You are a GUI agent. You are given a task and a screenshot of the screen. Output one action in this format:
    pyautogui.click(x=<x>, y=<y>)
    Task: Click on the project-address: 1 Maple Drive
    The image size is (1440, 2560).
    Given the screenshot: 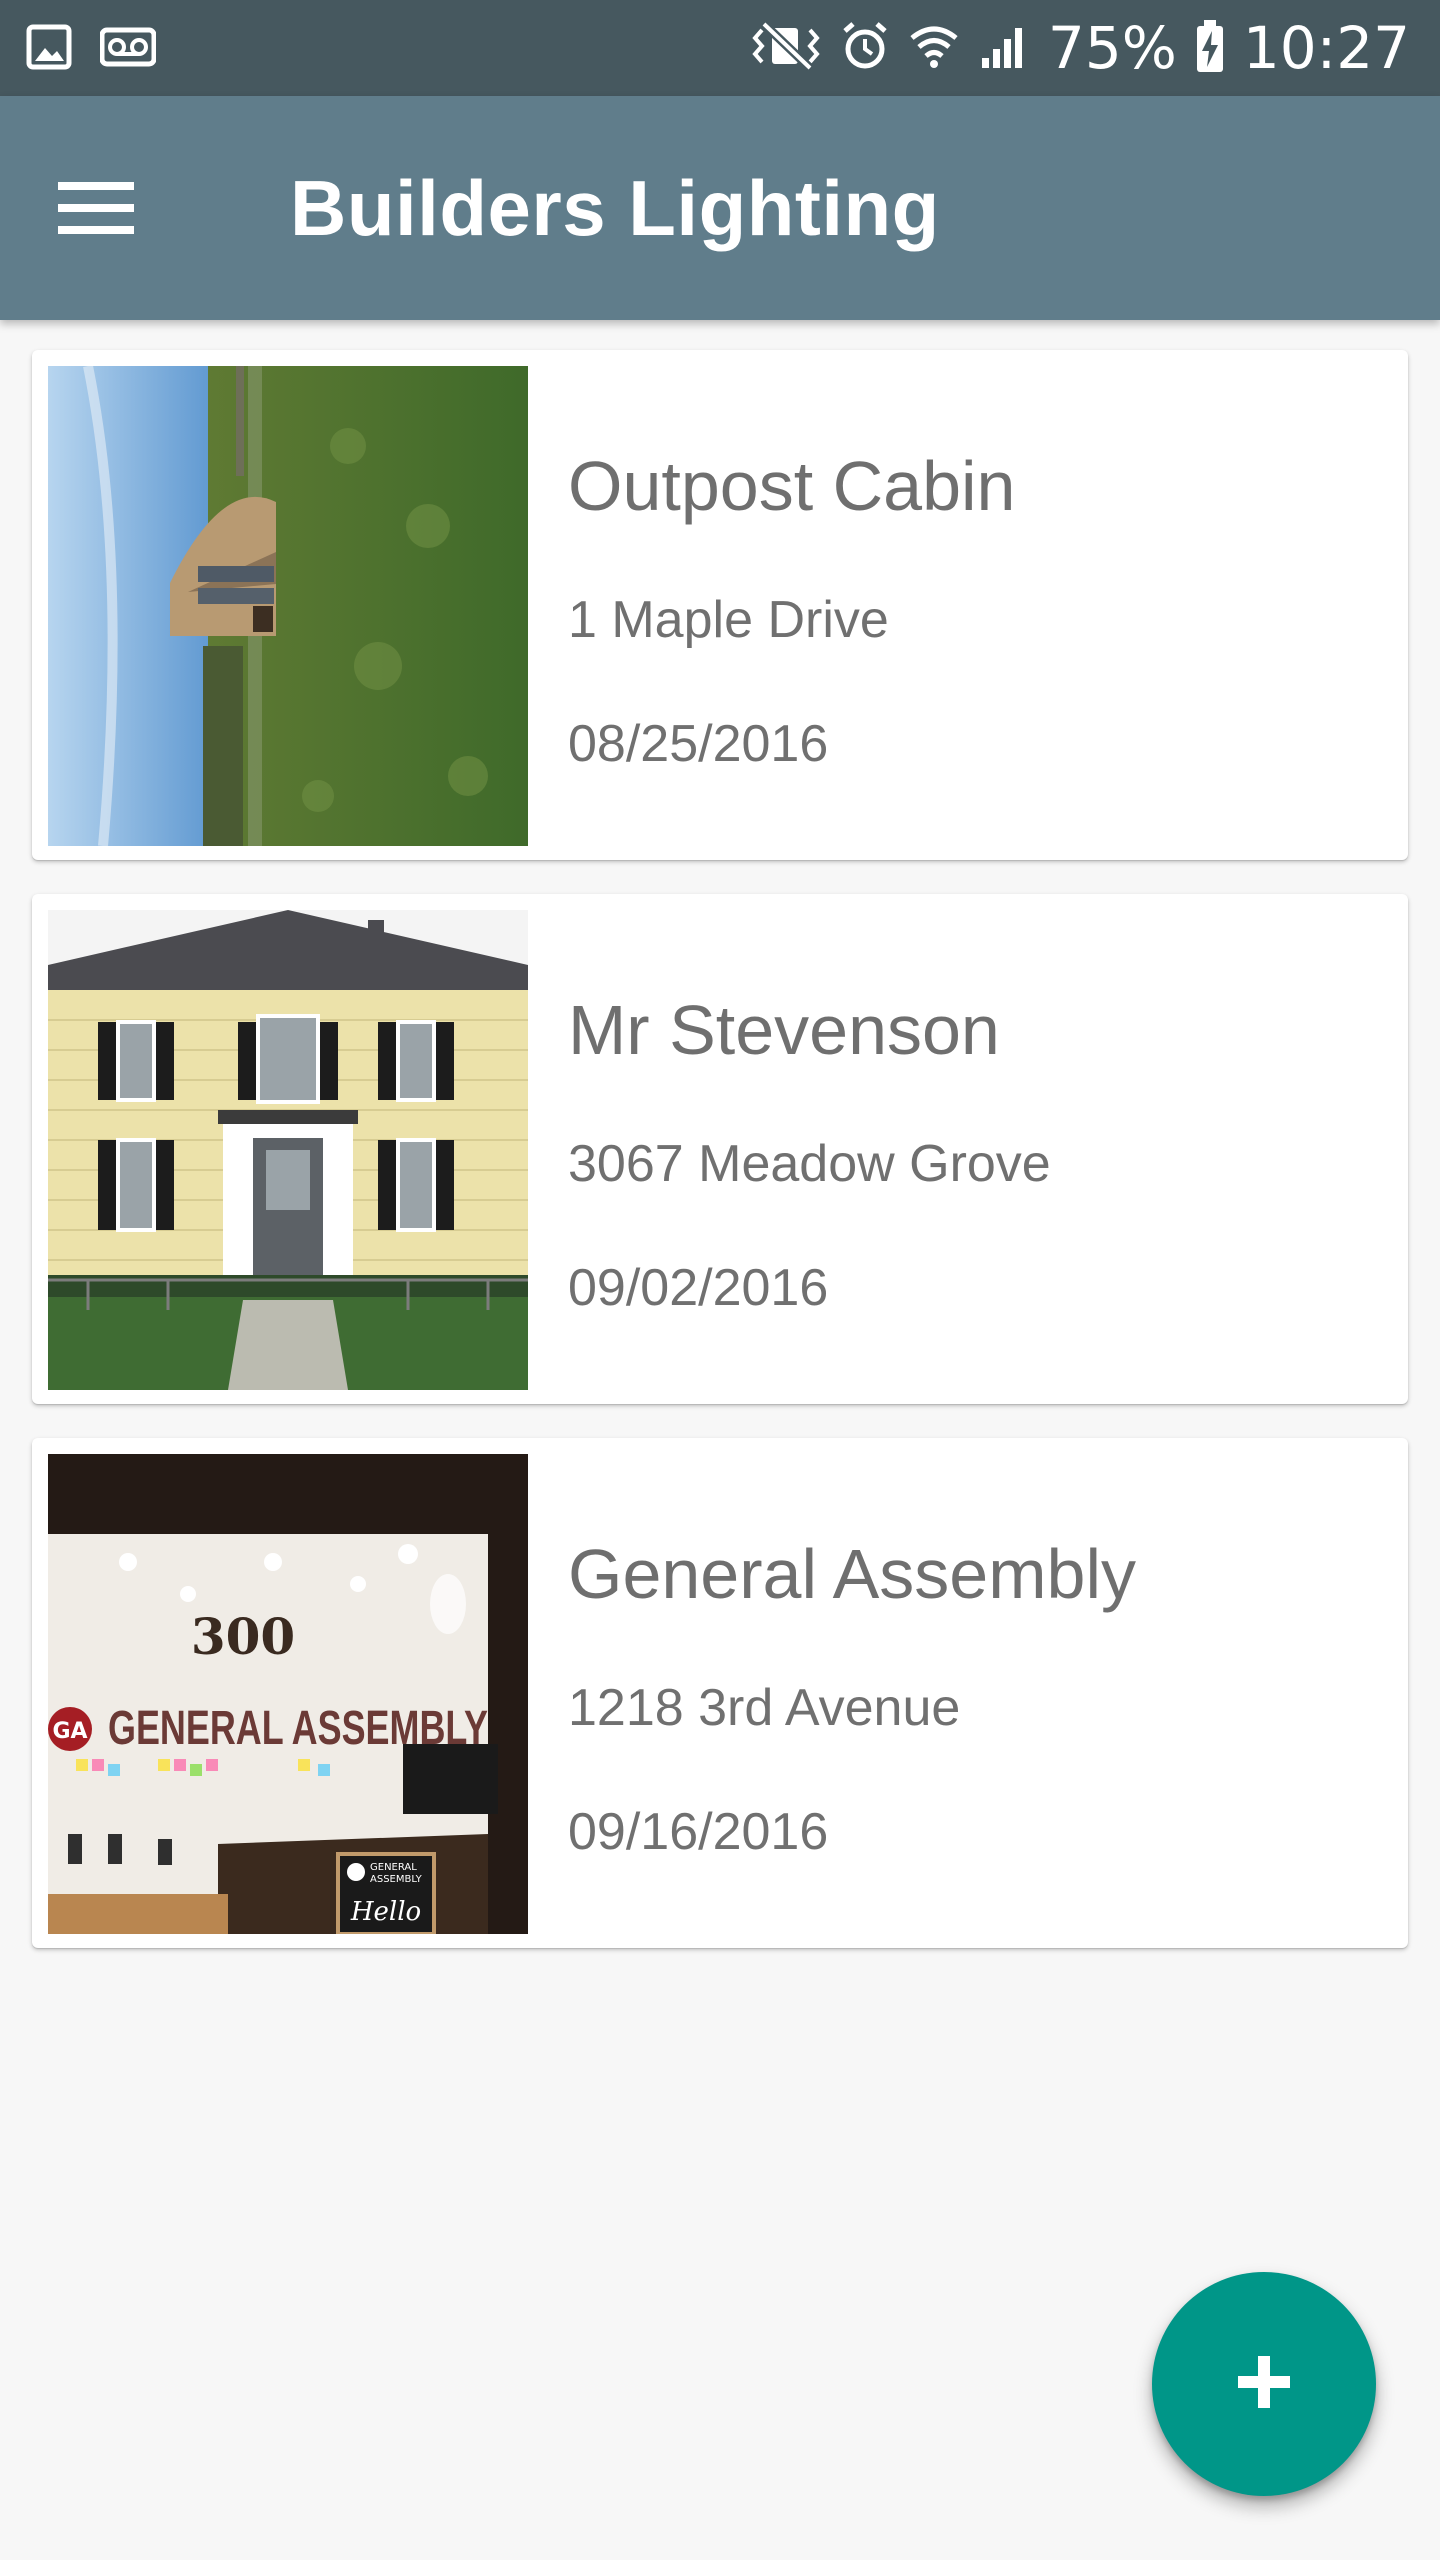 What is the action you would take?
    pyautogui.click(x=728, y=620)
    